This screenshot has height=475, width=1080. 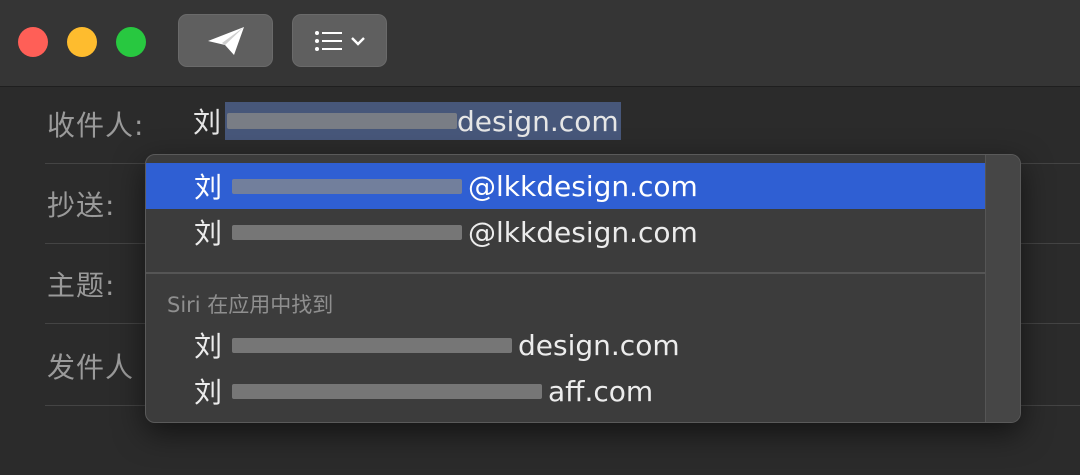 I want to click on format-menu-button, so click(x=339, y=40).